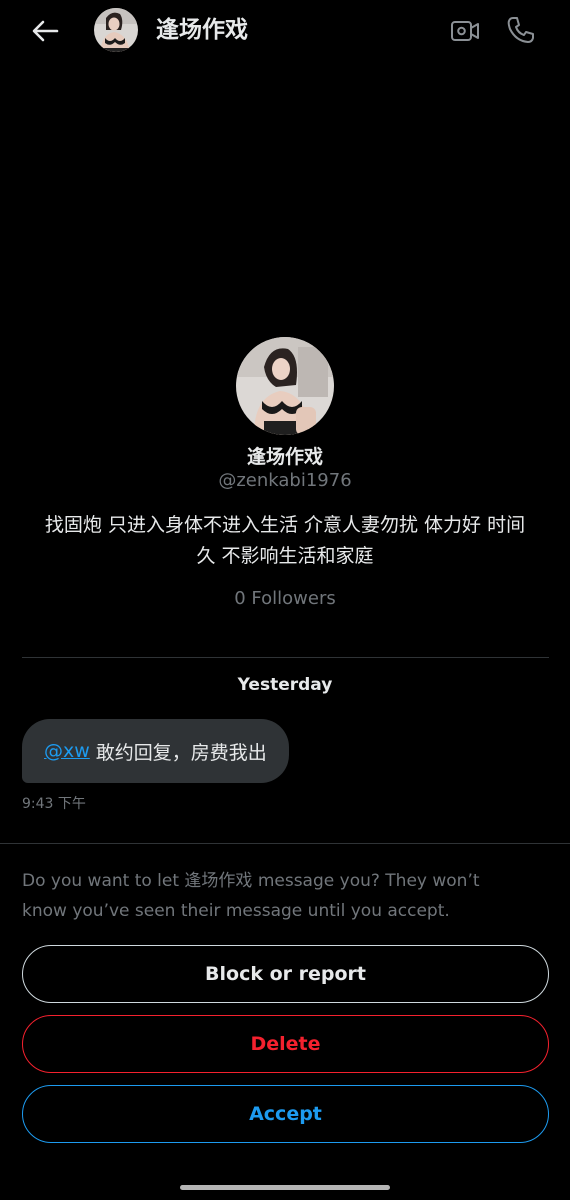  What do you see at coordinates (285, 1114) in the screenshot?
I see `accept-button: Accept` at bounding box center [285, 1114].